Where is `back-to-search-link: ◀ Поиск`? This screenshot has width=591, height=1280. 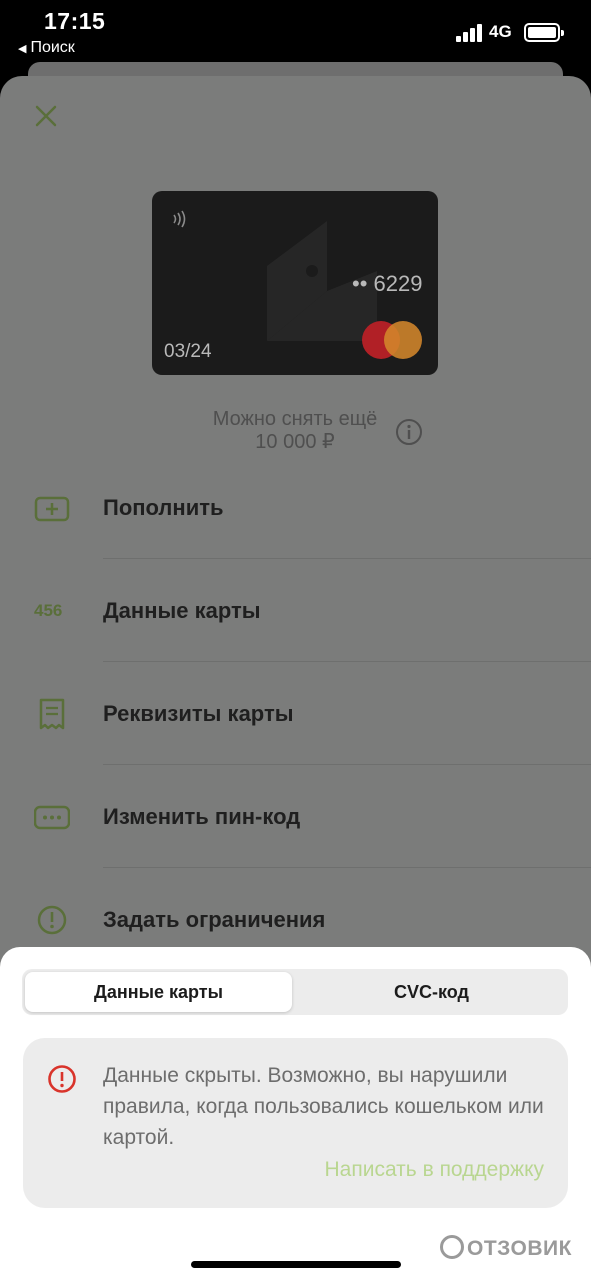 back-to-search-link: ◀ Поиск is located at coordinates (46, 48).